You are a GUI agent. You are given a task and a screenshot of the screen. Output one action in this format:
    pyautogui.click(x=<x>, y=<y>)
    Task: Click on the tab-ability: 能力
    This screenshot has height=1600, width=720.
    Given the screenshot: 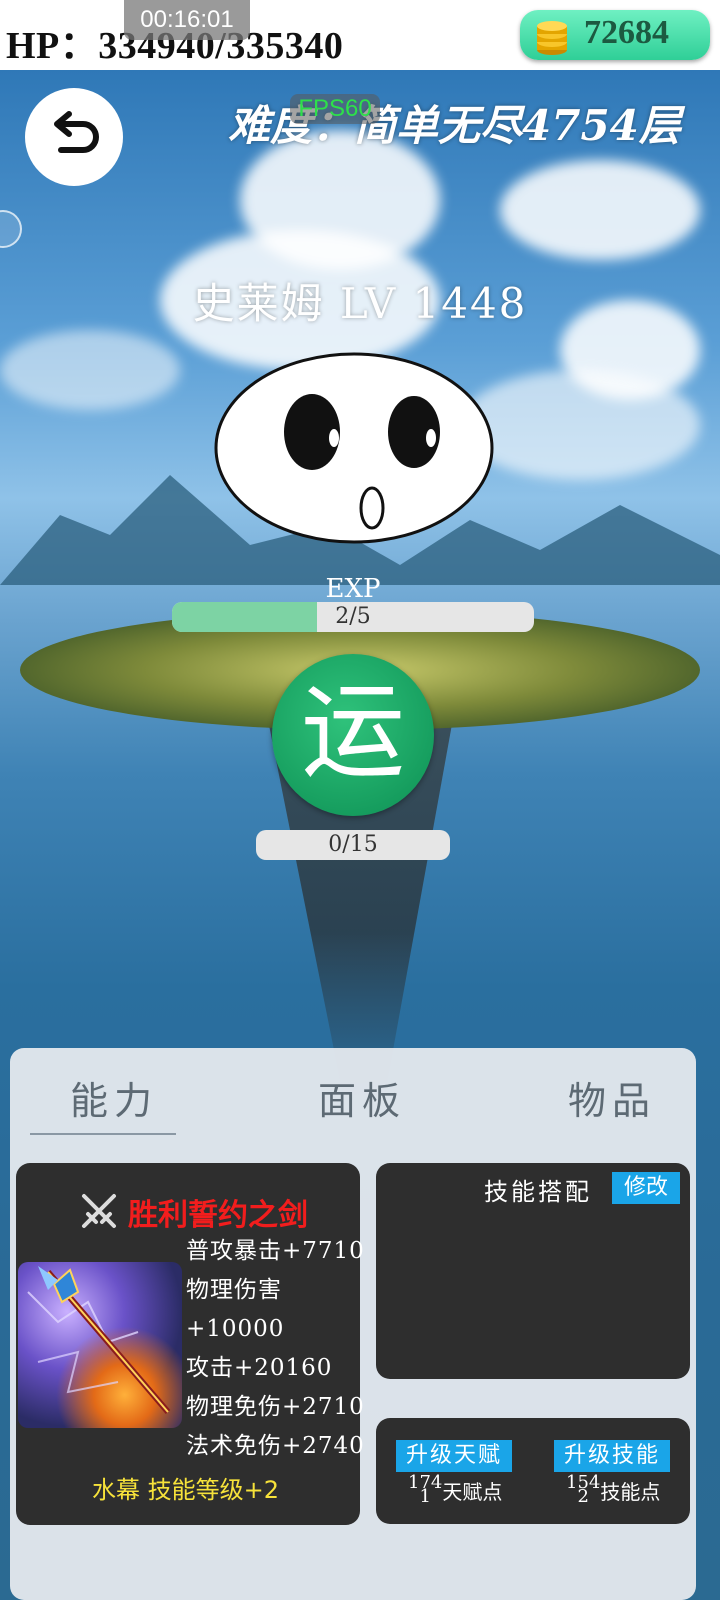 What is the action you would take?
    pyautogui.click(x=114, y=1097)
    